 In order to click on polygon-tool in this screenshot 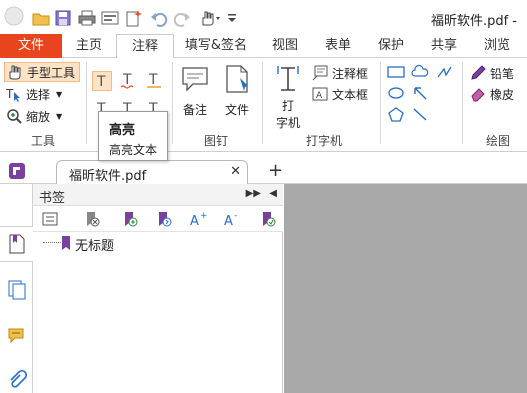, I will do `click(396, 115)`.